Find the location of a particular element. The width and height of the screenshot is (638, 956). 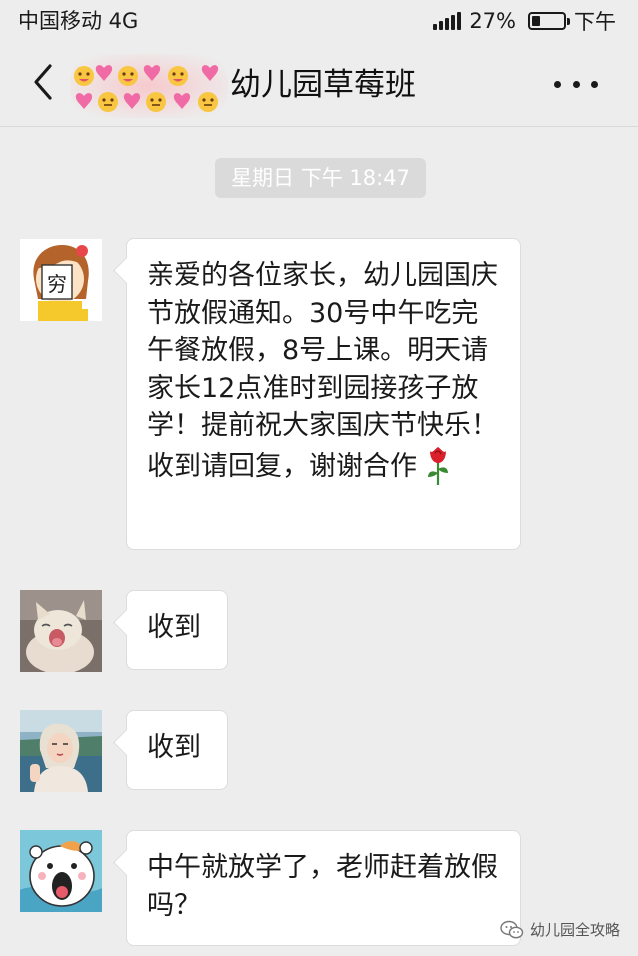

back-chevron-icon is located at coordinates (45, 82).